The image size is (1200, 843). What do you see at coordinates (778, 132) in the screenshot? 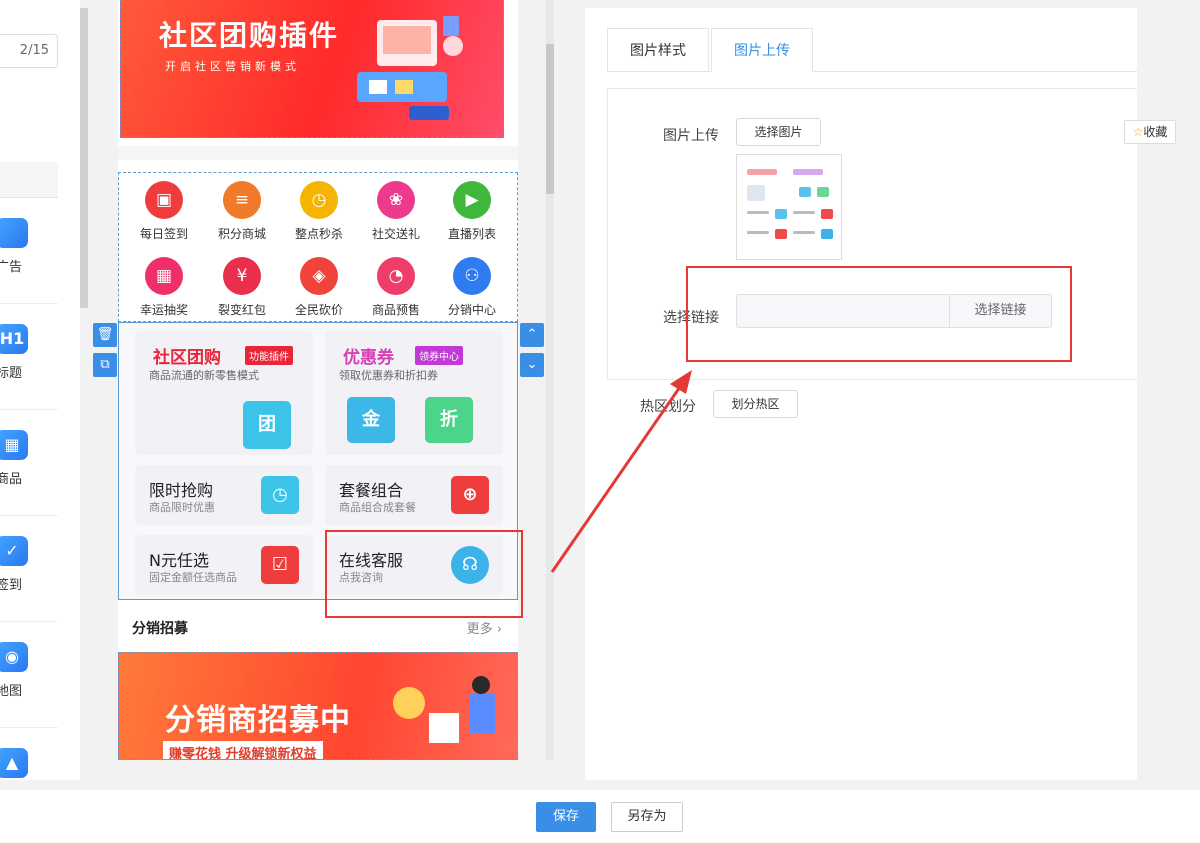
I see `choose-image-button: 选择图片` at bounding box center [778, 132].